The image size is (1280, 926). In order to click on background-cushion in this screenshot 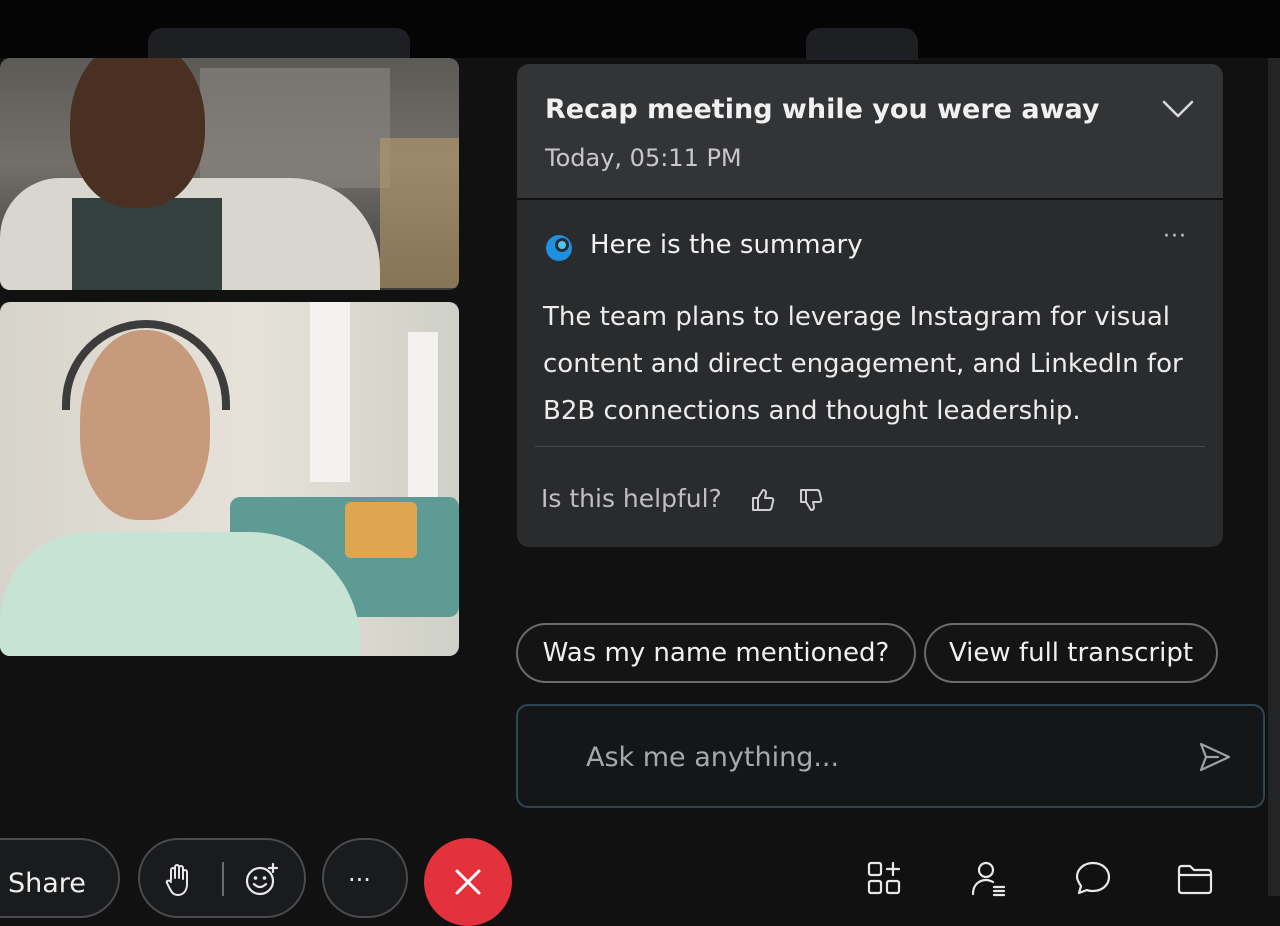, I will do `click(381, 530)`.